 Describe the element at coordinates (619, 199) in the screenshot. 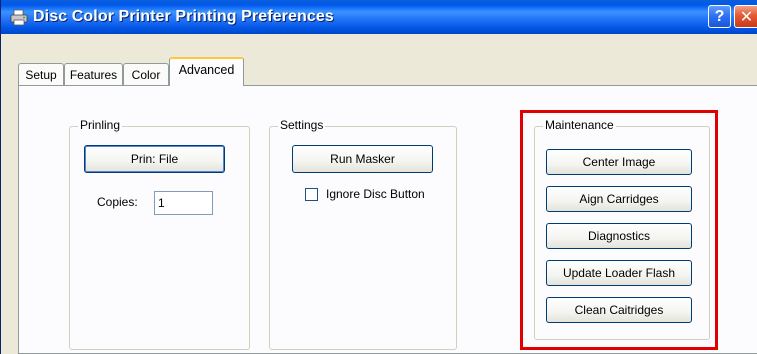

I see `align-cartridges-button: Aign Carridges` at that location.